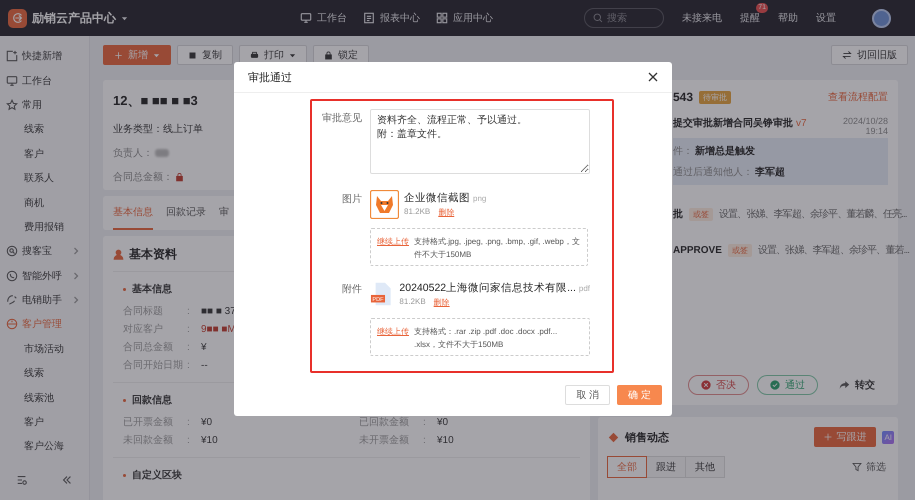 This screenshot has width=915, height=500. Describe the element at coordinates (44, 349) in the screenshot. I see `sidebar-subitem: 市场活动` at that location.